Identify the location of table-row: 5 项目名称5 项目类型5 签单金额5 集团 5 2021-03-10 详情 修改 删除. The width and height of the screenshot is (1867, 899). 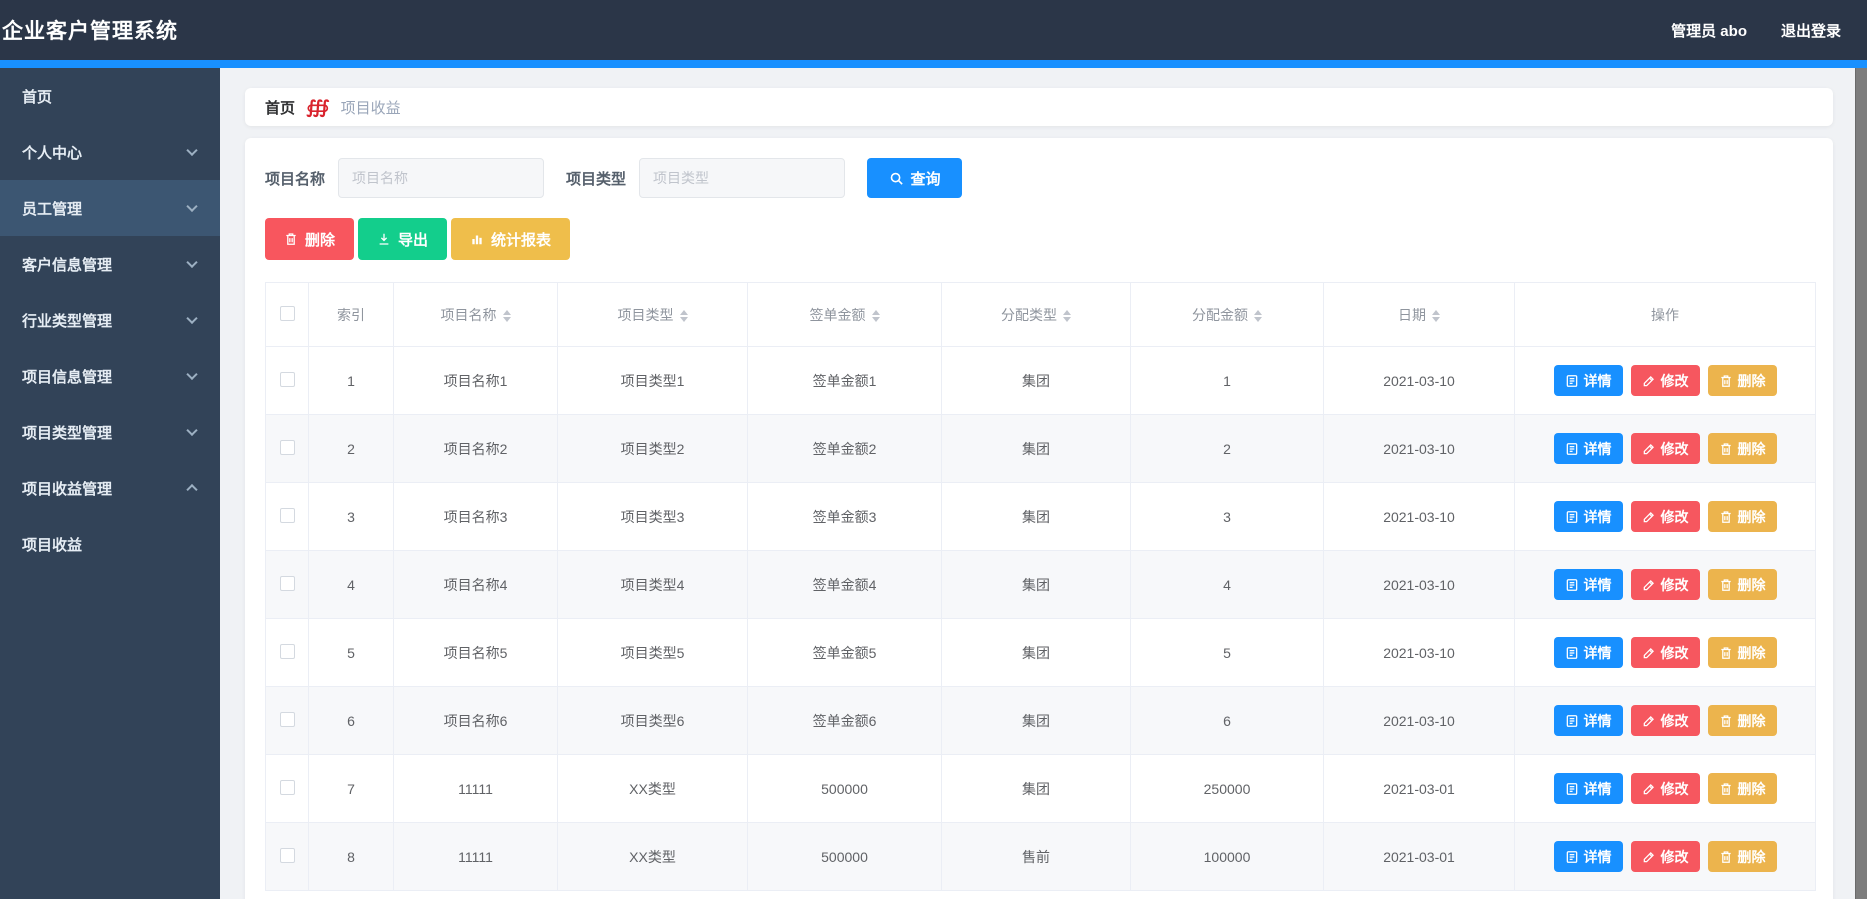
(1040, 652).